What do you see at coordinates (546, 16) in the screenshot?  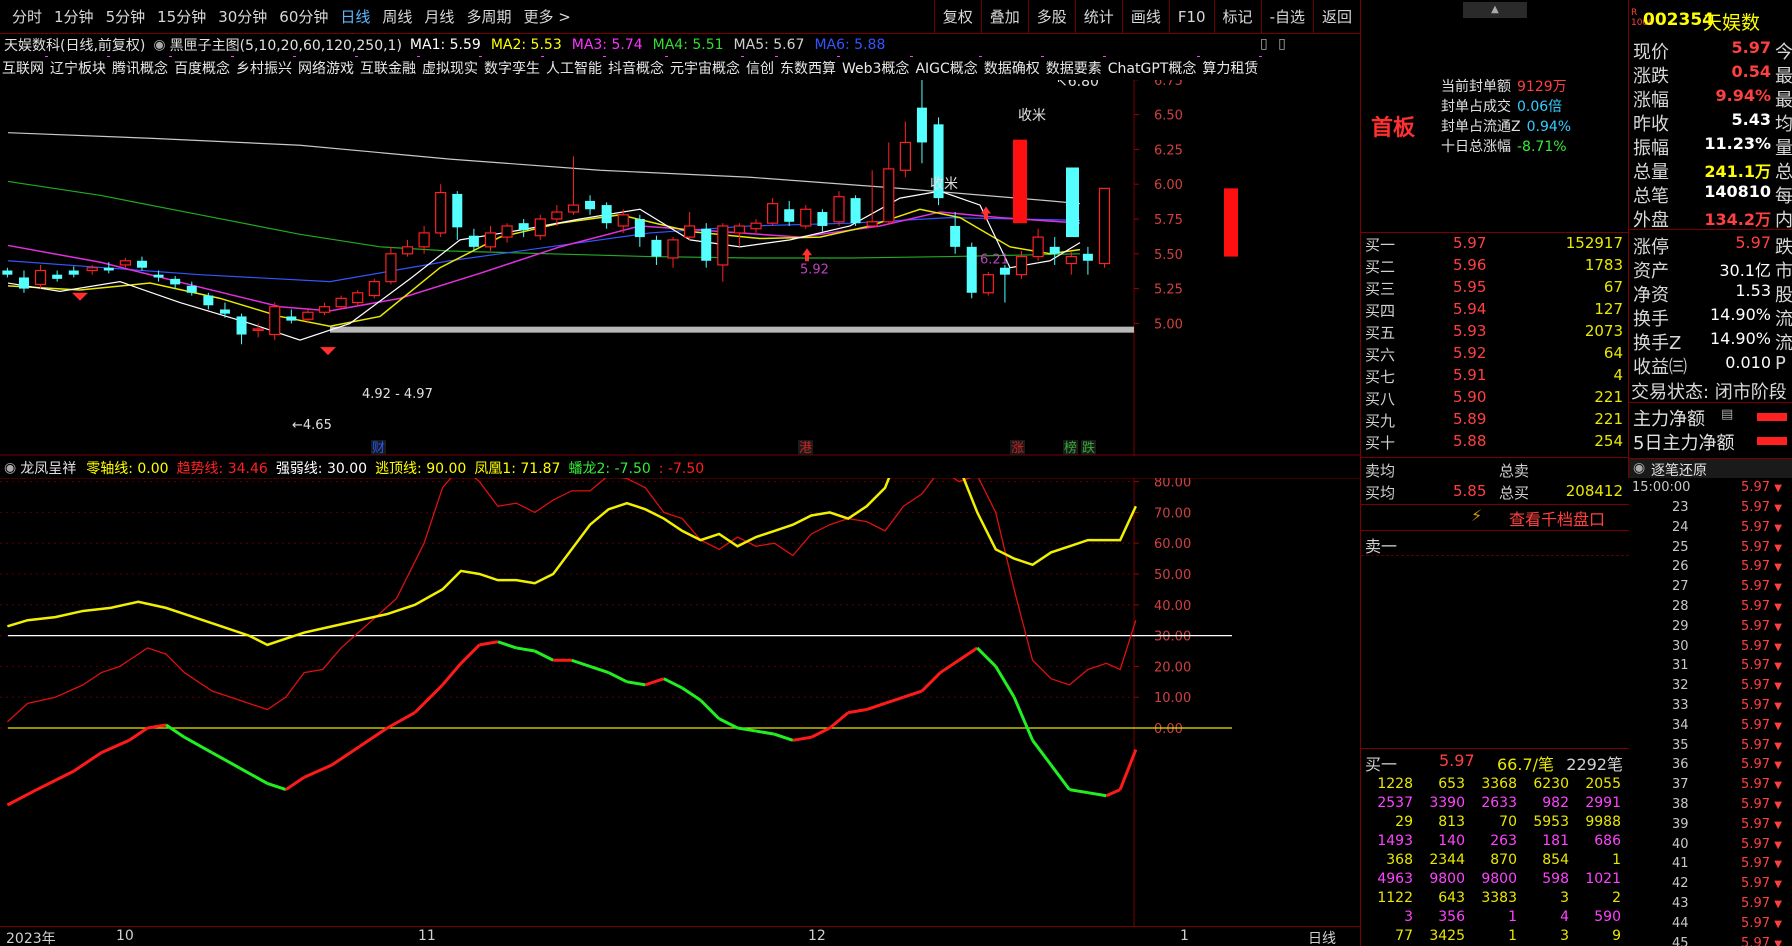 I see `timeframe-tab-10: 更多 >` at bounding box center [546, 16].